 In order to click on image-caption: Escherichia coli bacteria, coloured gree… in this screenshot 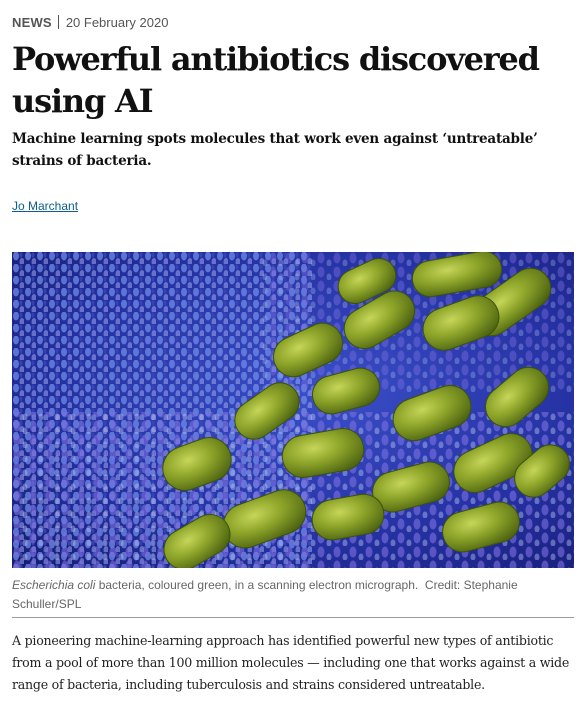, I will do `click(293, 595)`.